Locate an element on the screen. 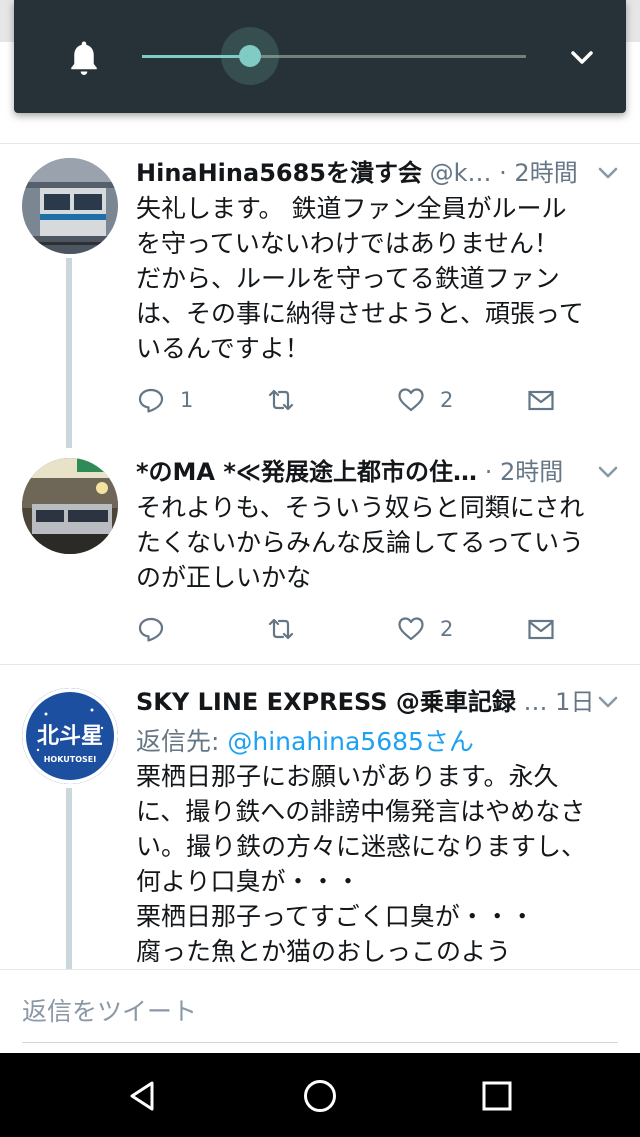 The image size is (640, 1137). avatar-logo-text: 北斗星 is located at coordinates (70, 736).